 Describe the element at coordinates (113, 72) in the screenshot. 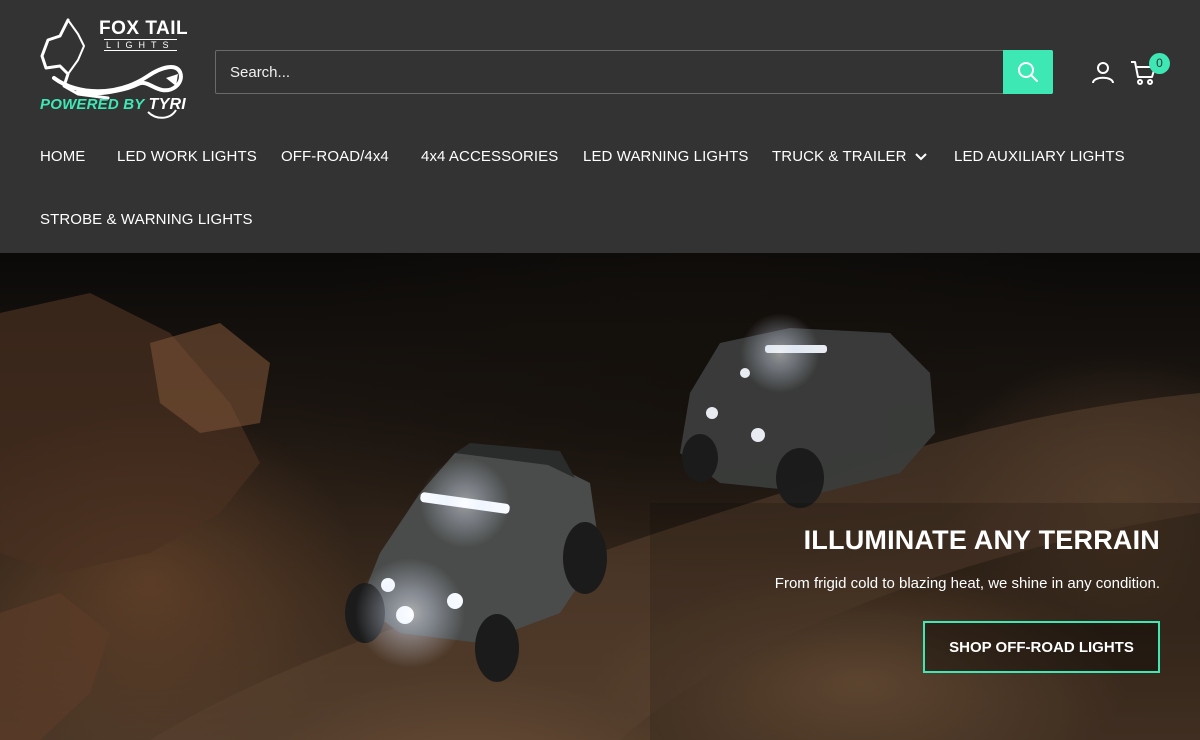

I see `site-logo: FOX TAIL LIGHTS POWERED BY TYRI` at that location.